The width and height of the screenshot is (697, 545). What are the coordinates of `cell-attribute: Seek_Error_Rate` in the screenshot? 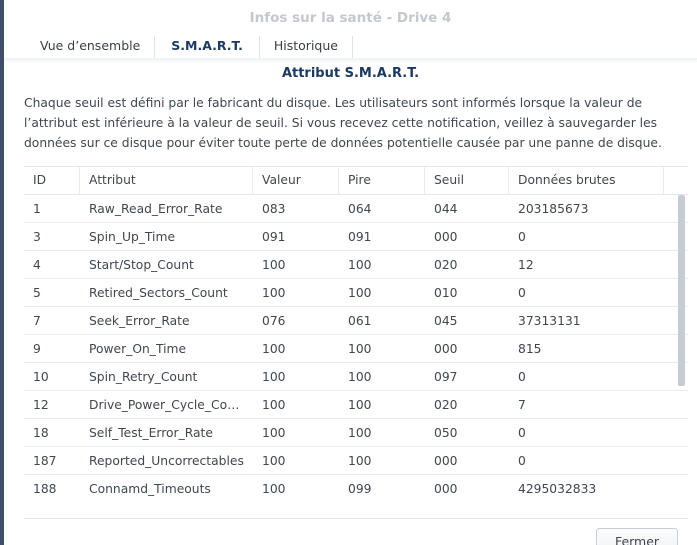 It's located at (139, 321).